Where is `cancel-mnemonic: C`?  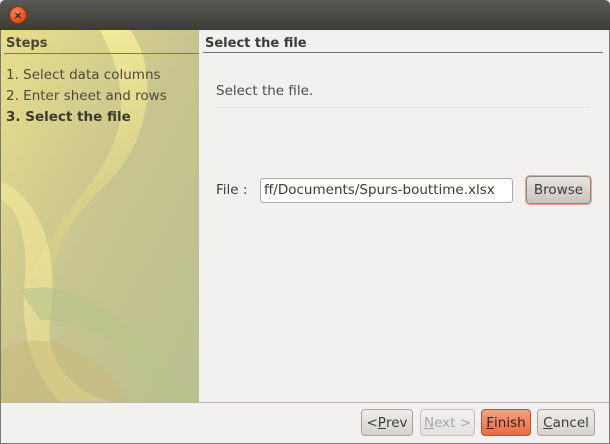
cancel-mnemonic: C is located at coordinates (548, 422).